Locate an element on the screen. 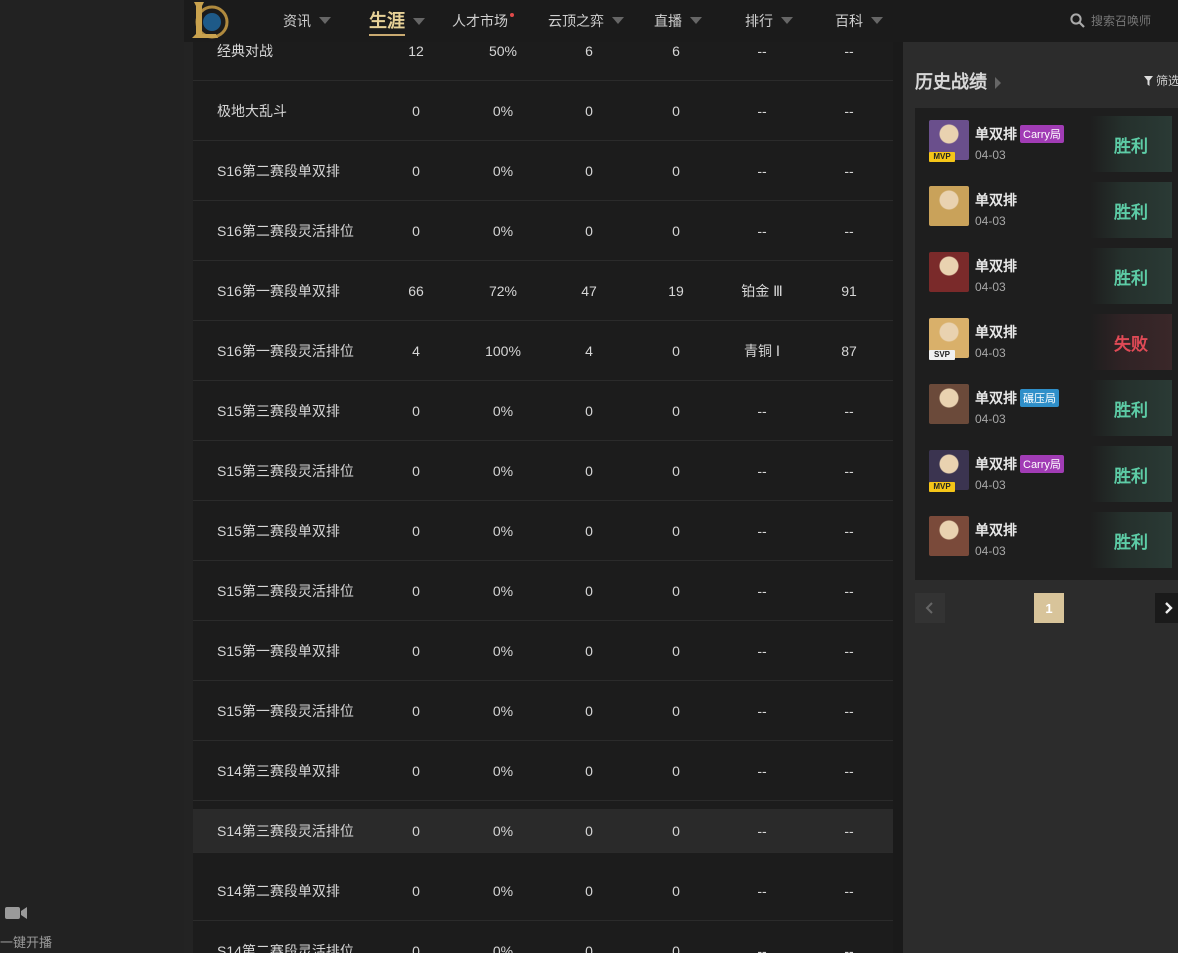  next-page-button is located at coordinates (1166, 608).